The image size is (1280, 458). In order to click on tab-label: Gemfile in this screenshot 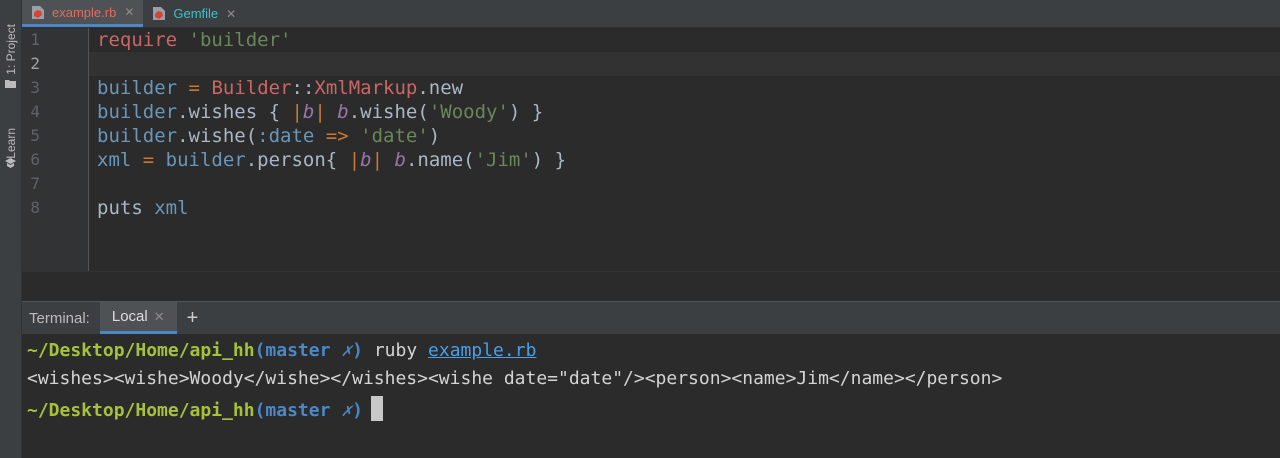, I will do `click(196, 13)`.